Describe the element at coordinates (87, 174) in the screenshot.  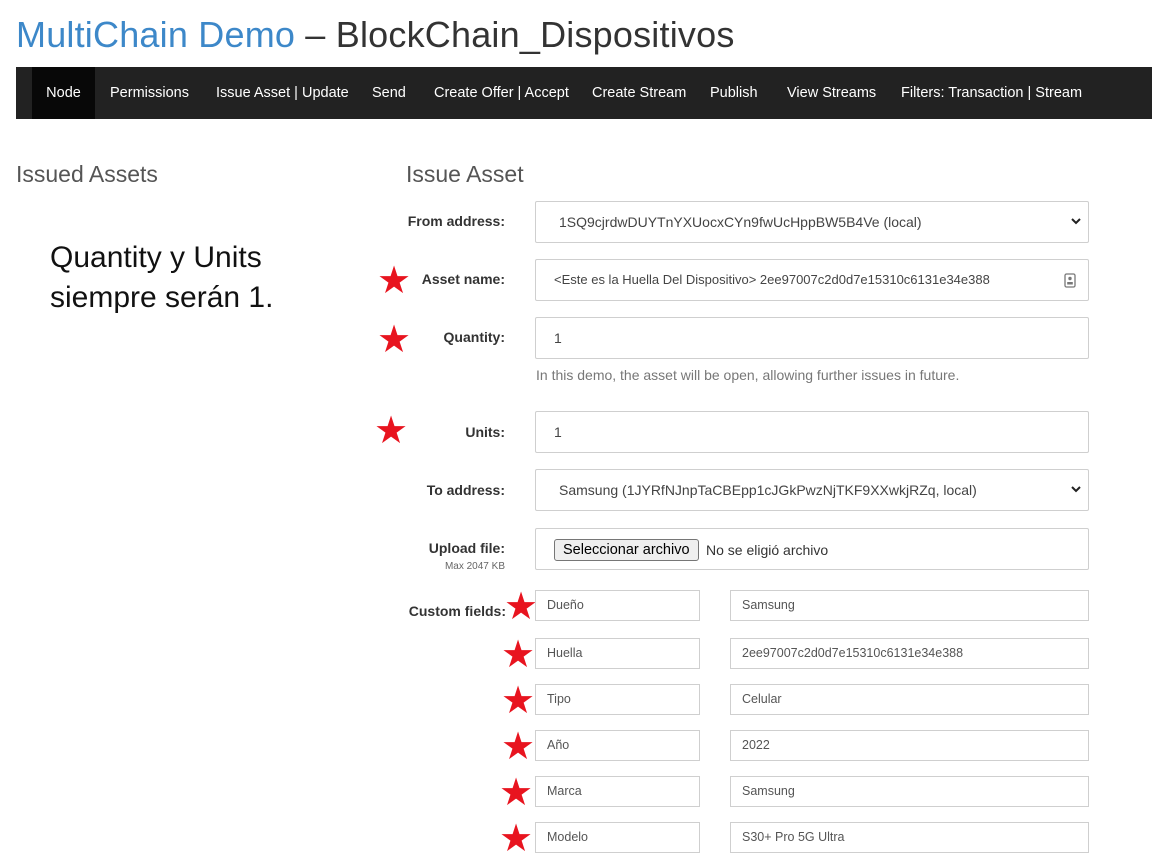
I see `issued-assets-title: Issued Assets` at that location.